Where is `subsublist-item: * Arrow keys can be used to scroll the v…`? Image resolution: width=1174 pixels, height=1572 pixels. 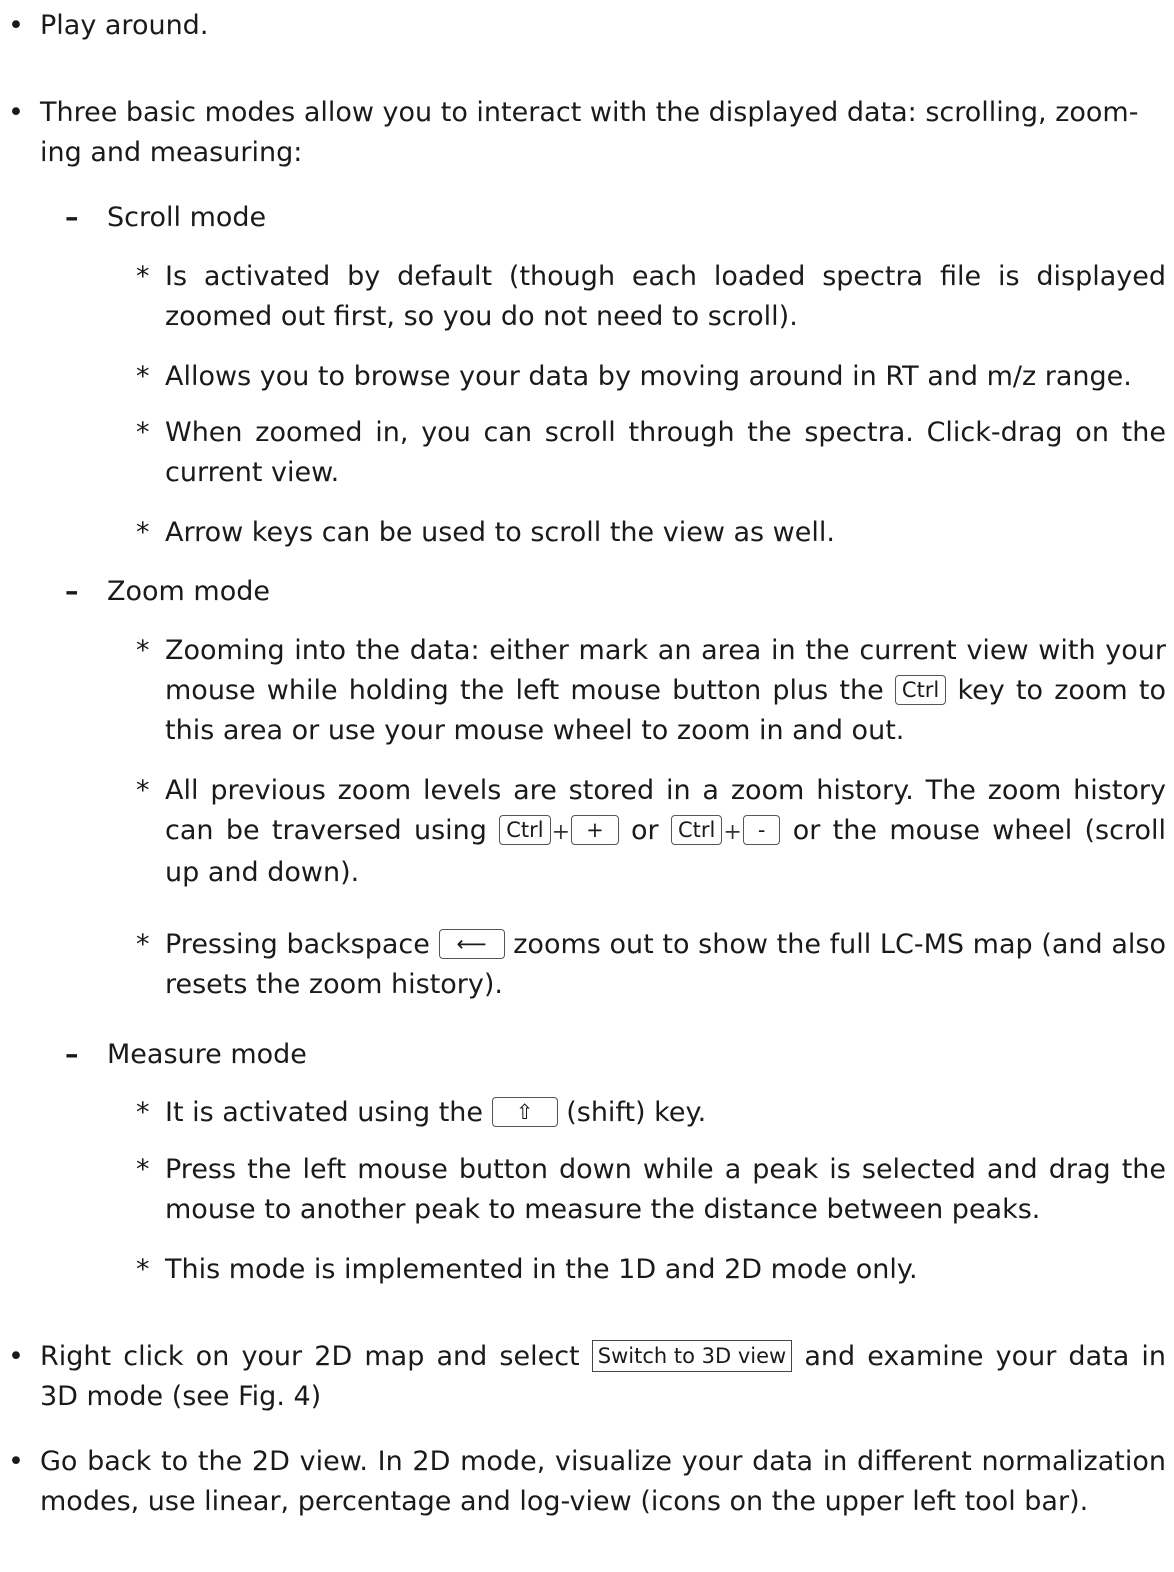 subsublist-item: * Arrow keys can be used to scroll the v… is located at coordinates (651, 533).